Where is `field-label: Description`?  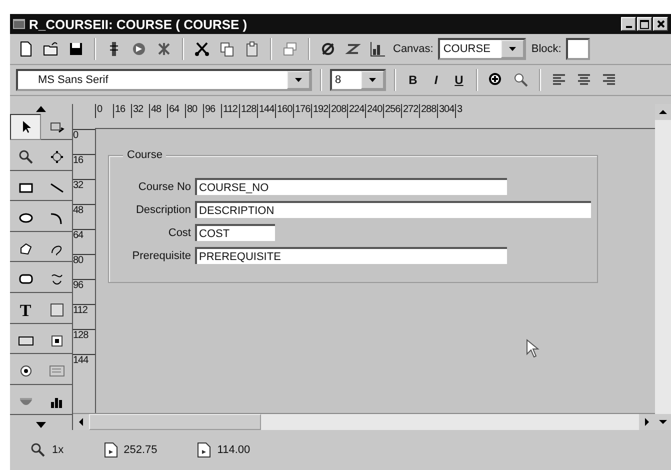 field-label: Description is located at coordinates (162, 210).